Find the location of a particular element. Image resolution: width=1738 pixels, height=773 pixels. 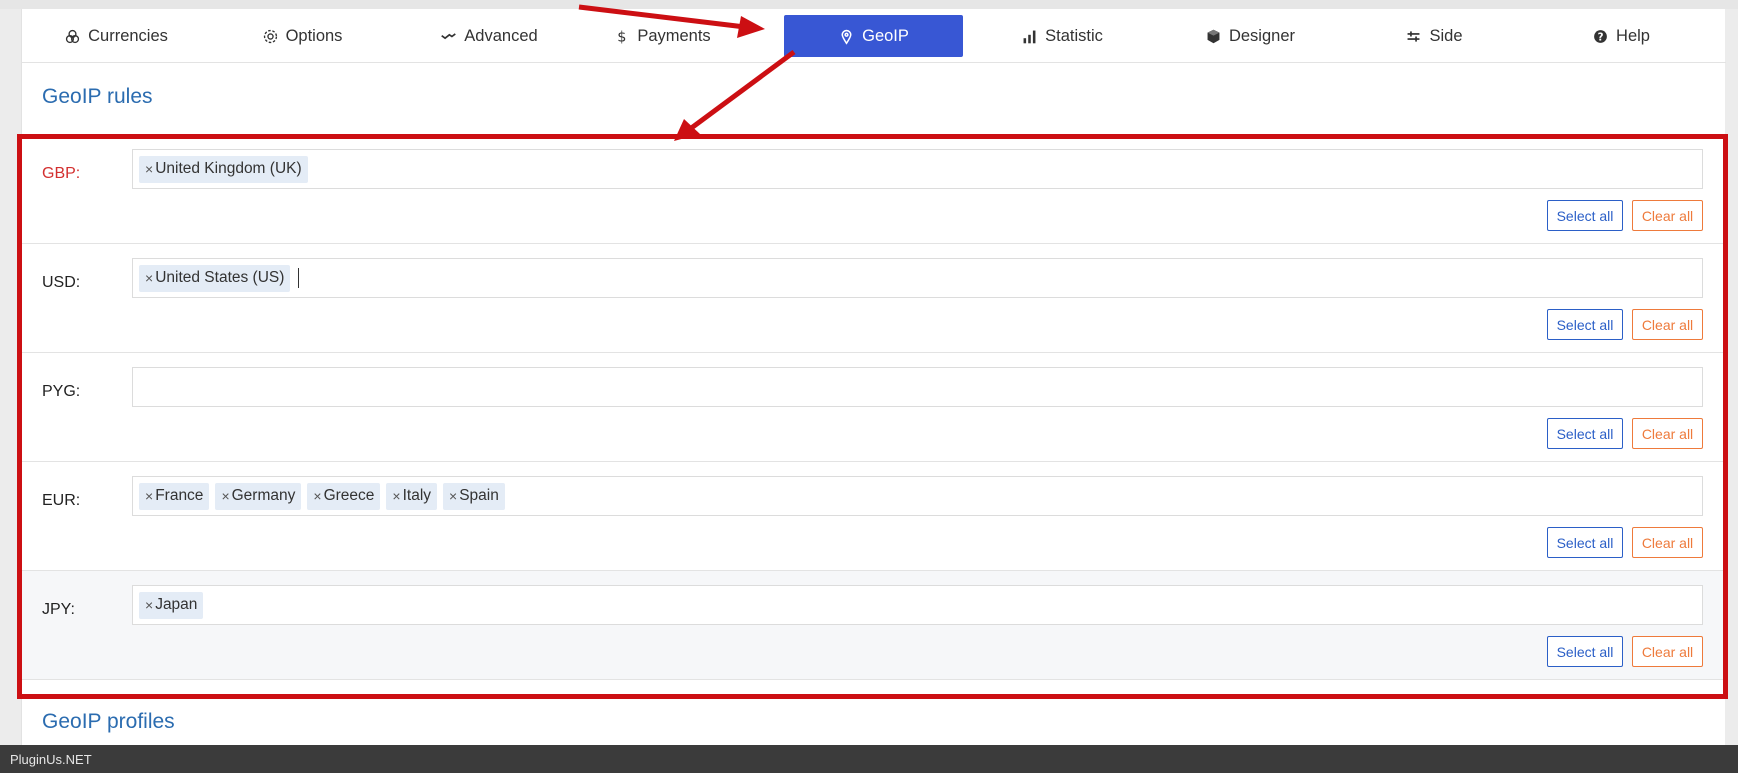

tag-label: United Kingdom (UK) is located at coordinates (228, 168).